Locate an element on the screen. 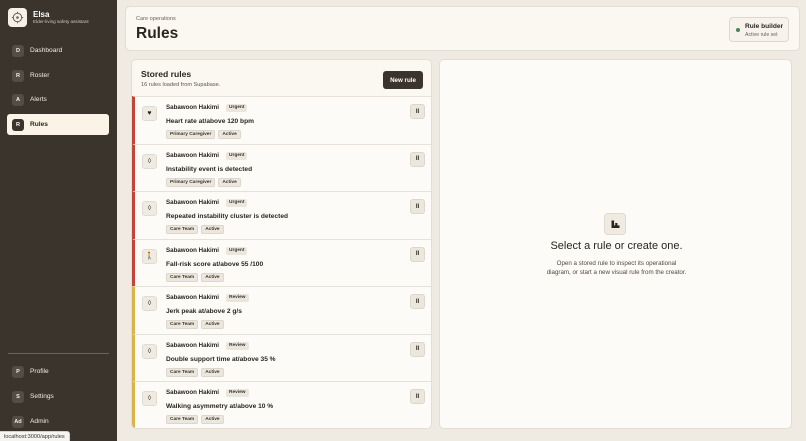 The height and width of the screenshot is (441, 806). rule-condition: Double support time at/above 35 % is located at coordinates (221, 359).